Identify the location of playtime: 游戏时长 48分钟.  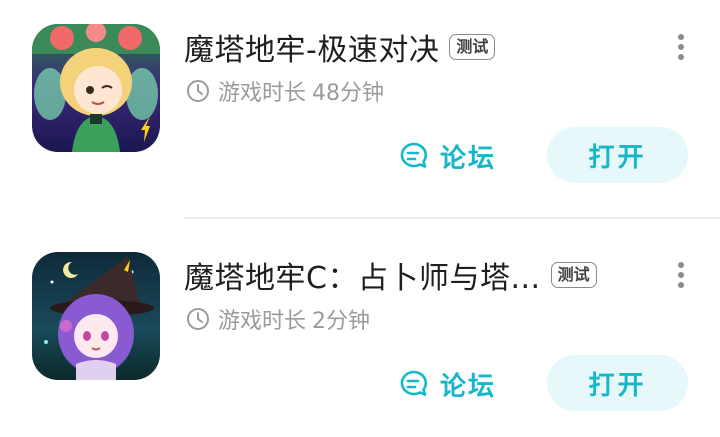
(285, 91).